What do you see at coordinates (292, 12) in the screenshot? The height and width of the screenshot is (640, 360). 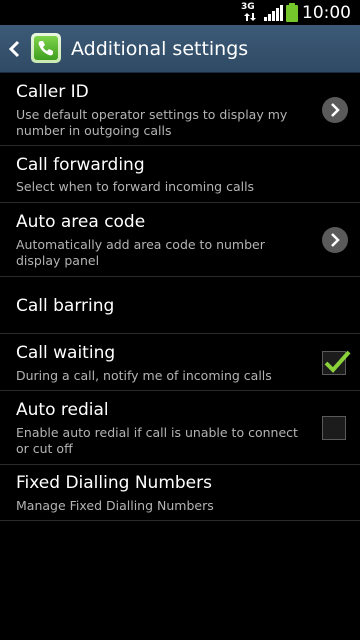 I see `battery-icon` at bounding box center [292, 12].